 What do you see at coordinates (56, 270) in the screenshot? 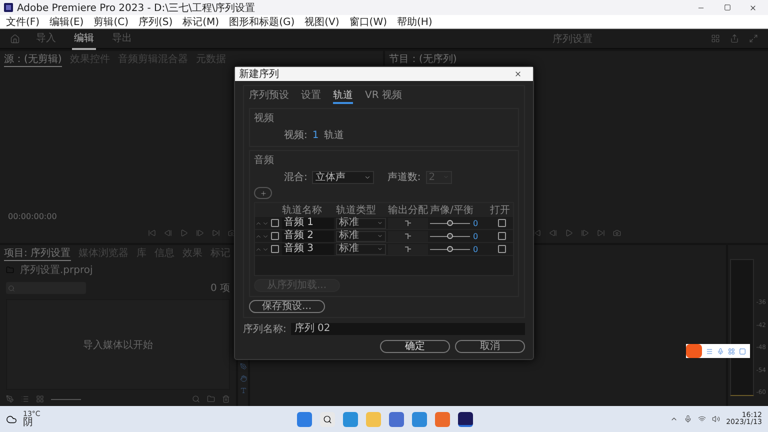
I see `project-file: 序列设置.prproj` at bounding box center [56, 270].